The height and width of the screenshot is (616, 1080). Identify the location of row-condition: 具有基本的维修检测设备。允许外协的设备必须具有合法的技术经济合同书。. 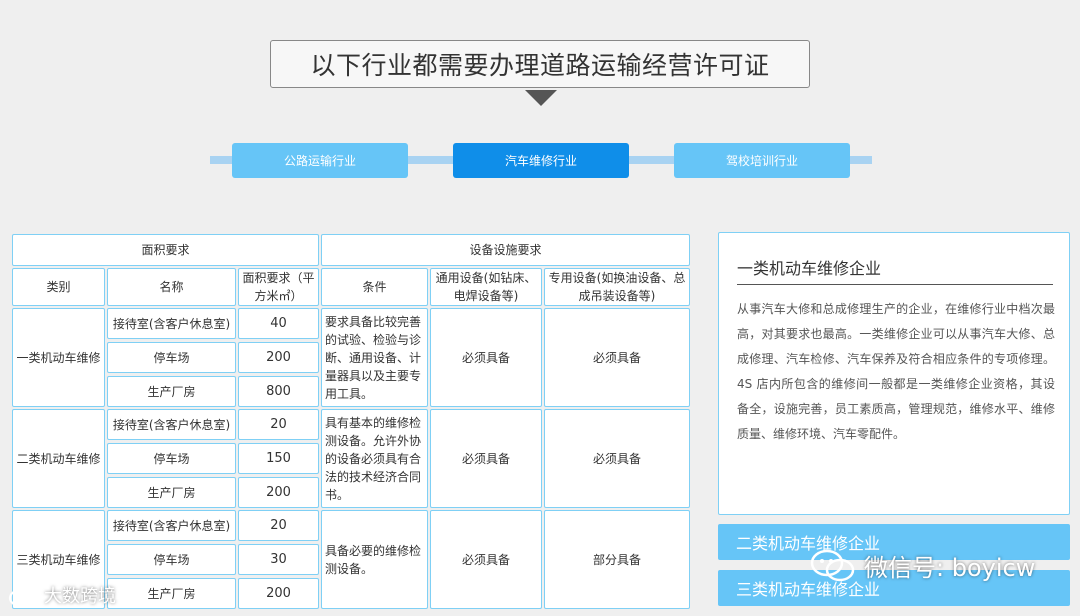
(374, 458).